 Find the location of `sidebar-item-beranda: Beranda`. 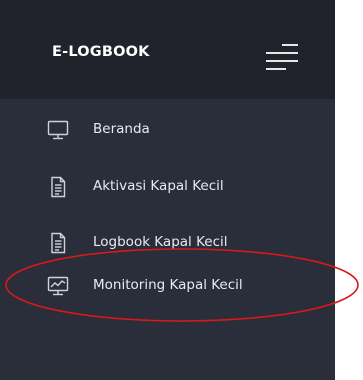

sidebar-item-beranda: Beranda is located at coordinates (167, 130).